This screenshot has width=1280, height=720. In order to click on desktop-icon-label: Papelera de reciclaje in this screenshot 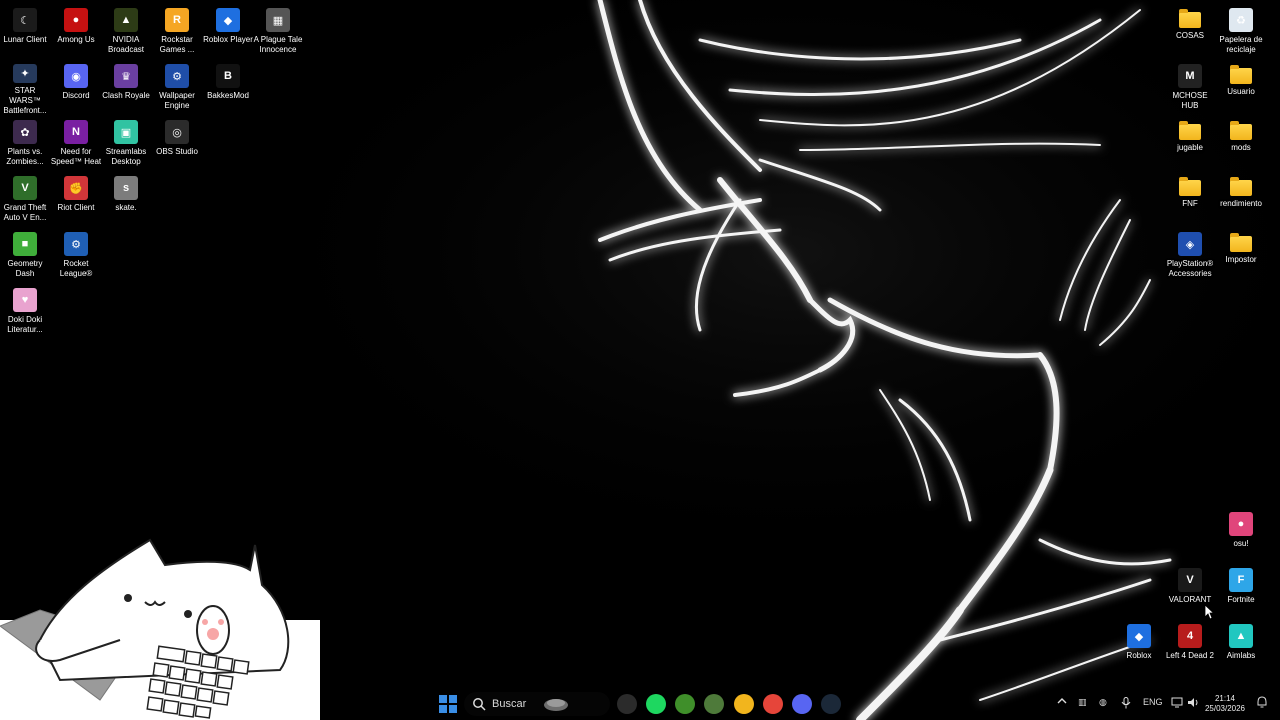, I will do `click(1241, 44)`.